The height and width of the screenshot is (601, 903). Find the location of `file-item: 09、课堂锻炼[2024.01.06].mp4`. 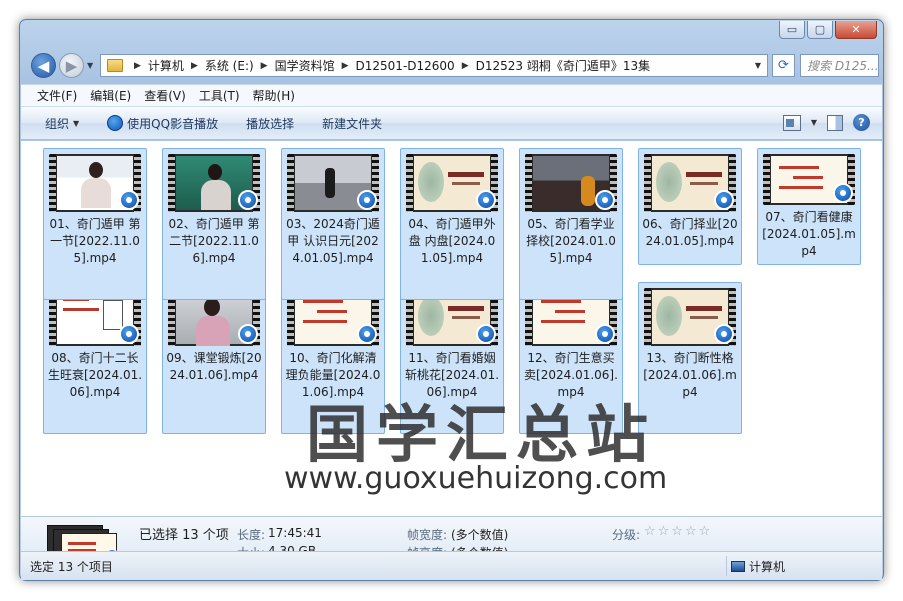

file-item: 09、课堂锻炼[2024.01.06].mp4 is located at coordinates (214, 358).